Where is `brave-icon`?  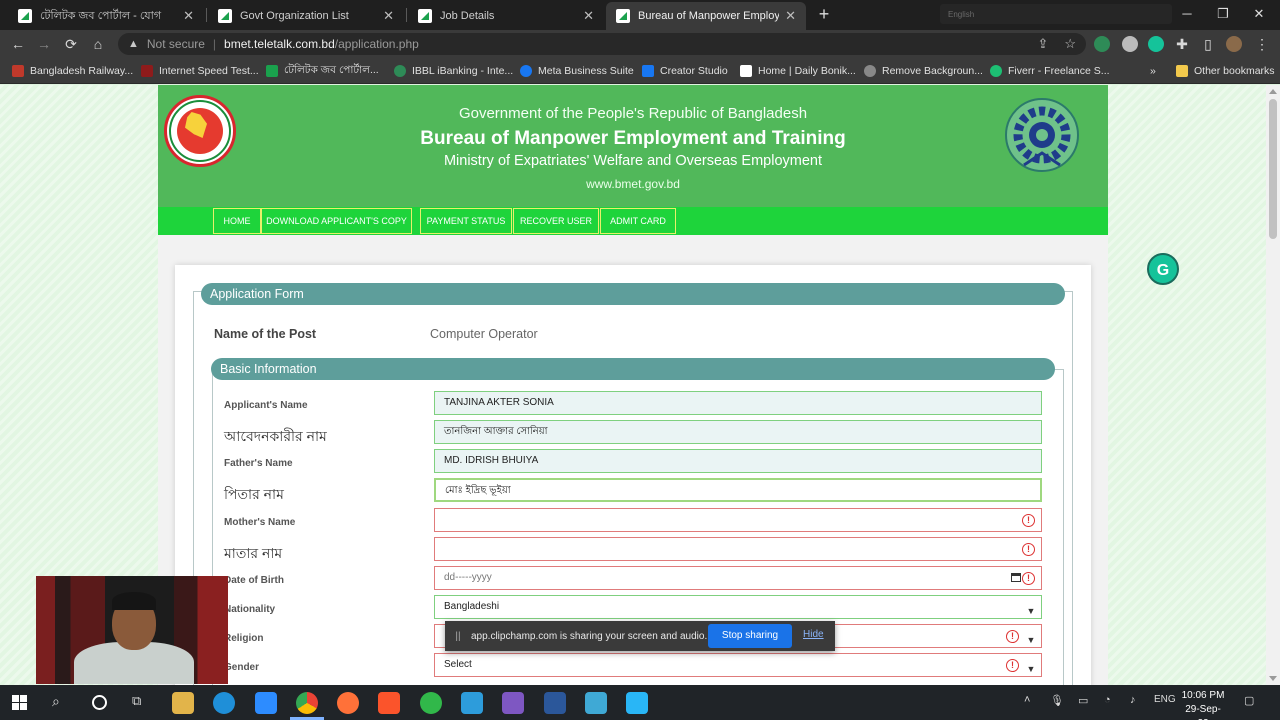
brave-icon is located at coordinates (389, 703).